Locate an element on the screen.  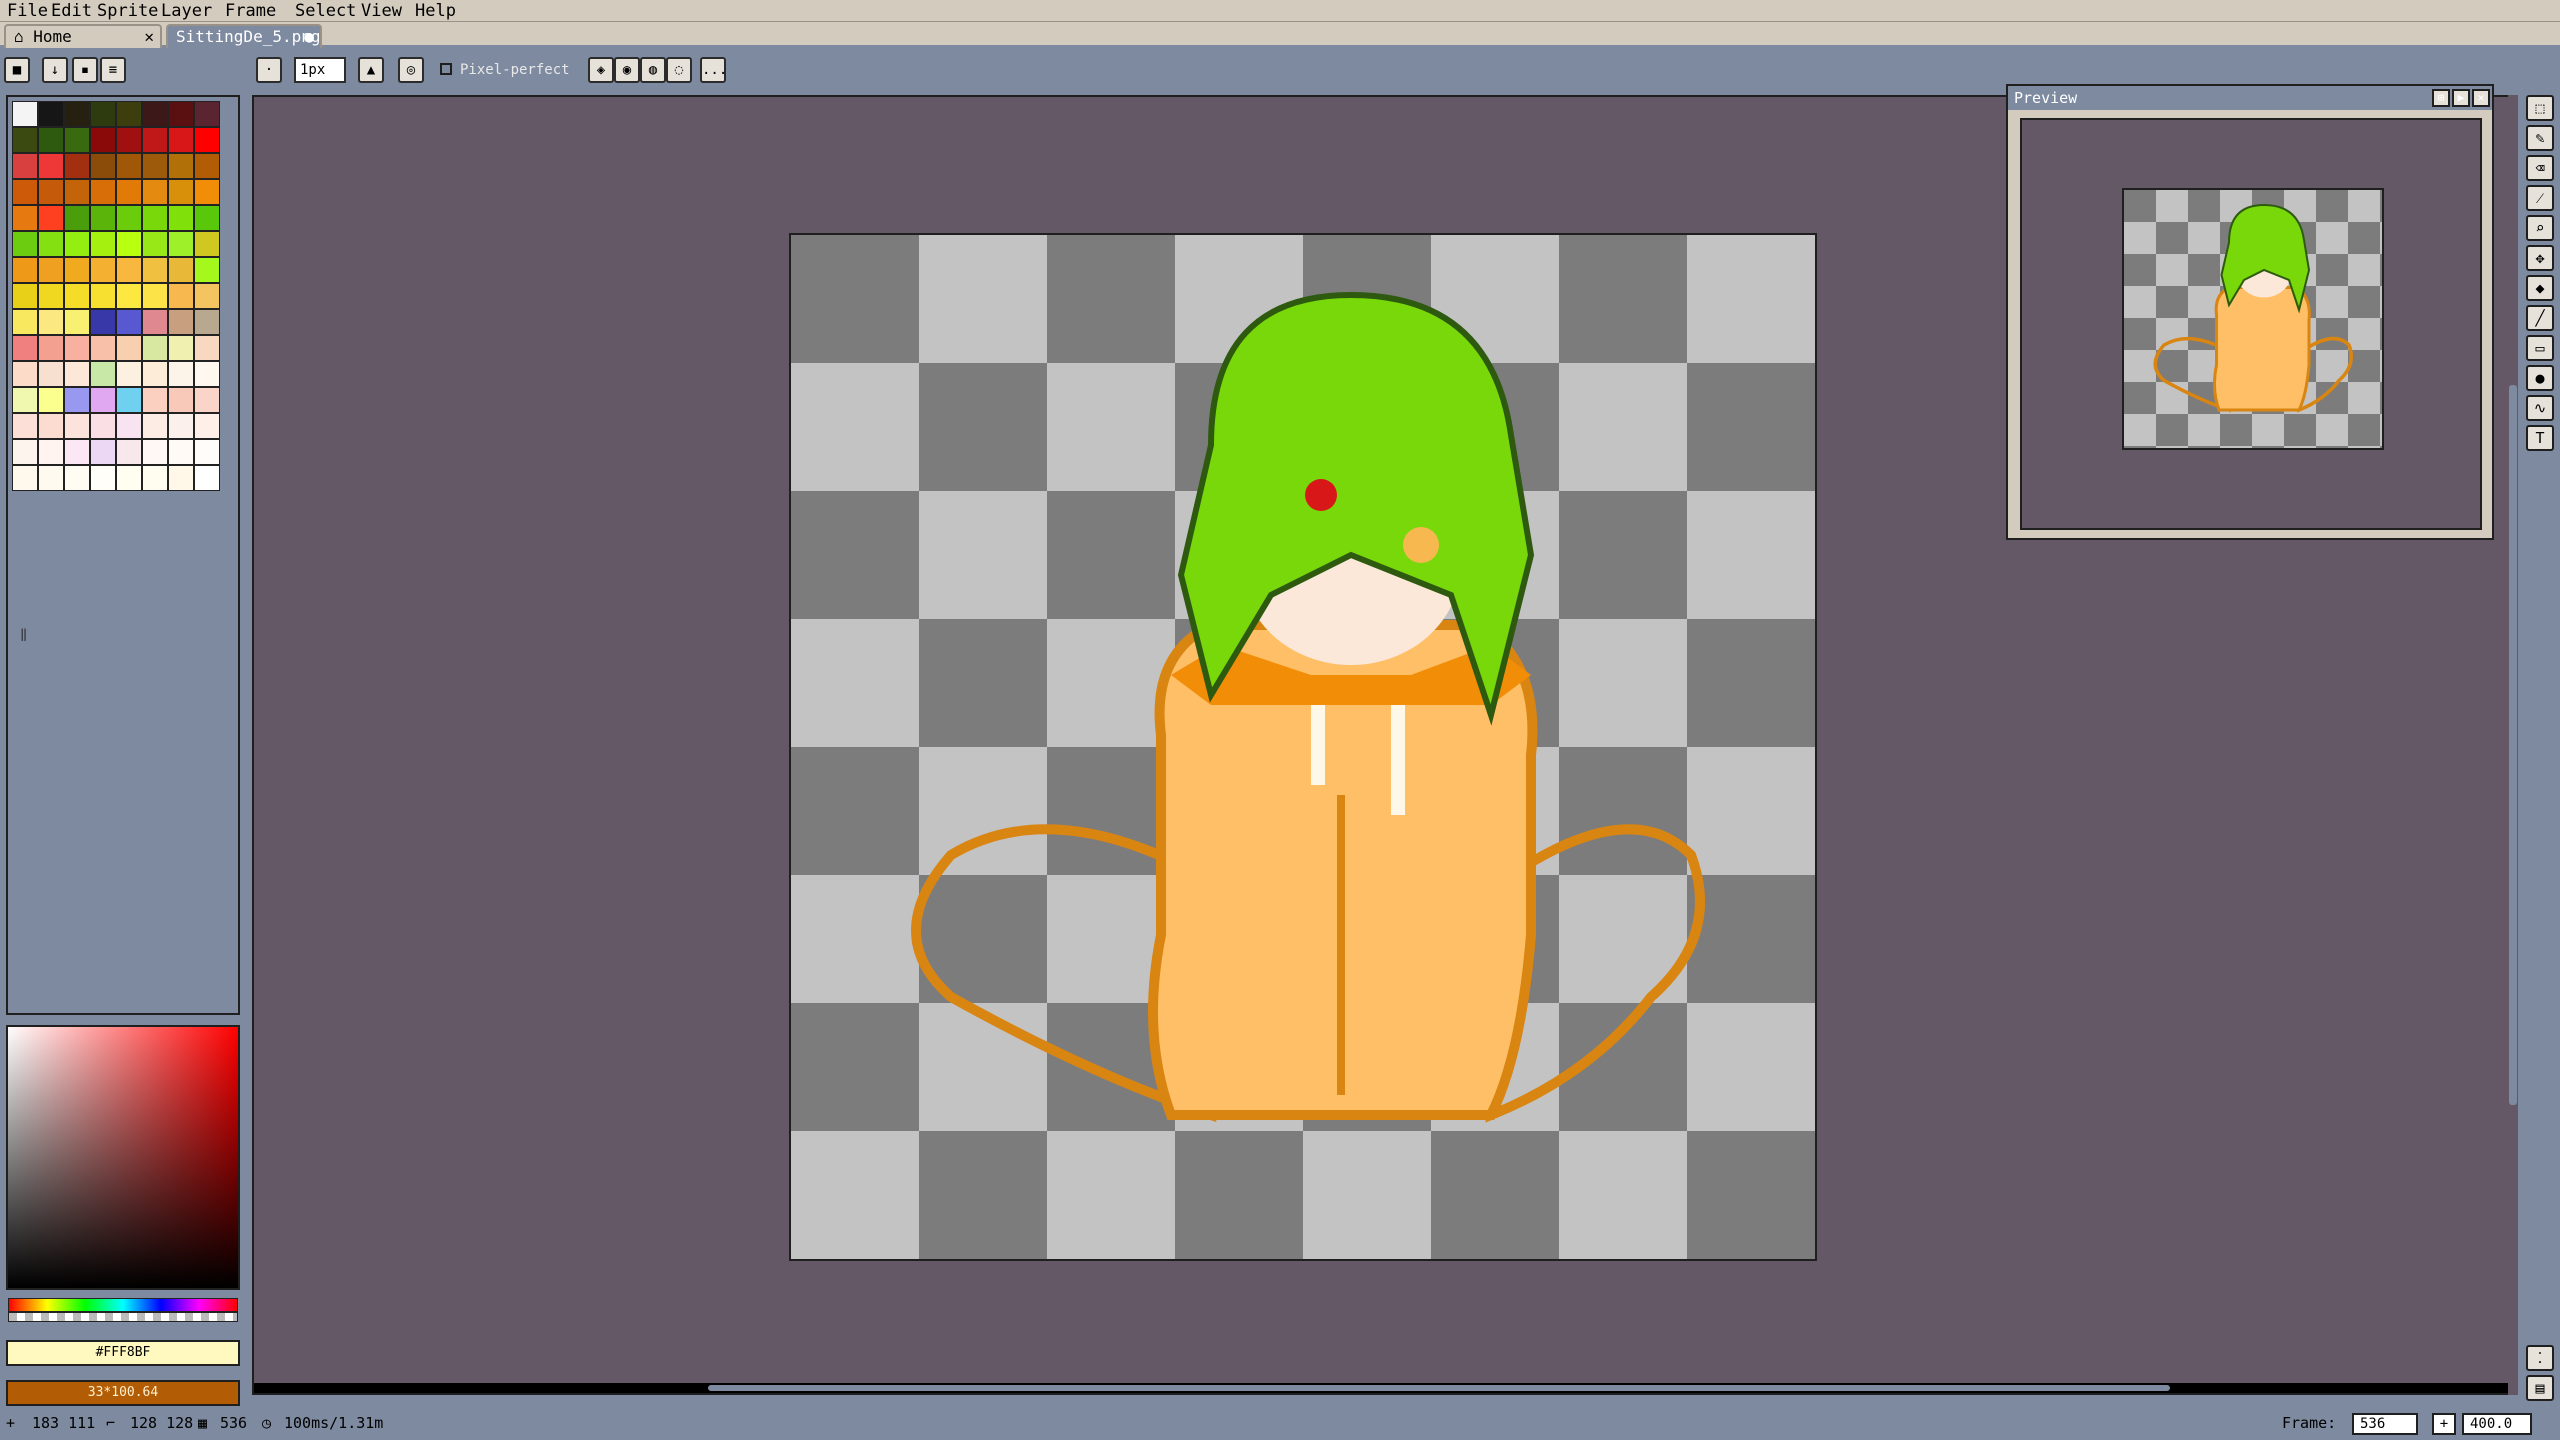
color-spectrum is located at coordinates (123, 1157).